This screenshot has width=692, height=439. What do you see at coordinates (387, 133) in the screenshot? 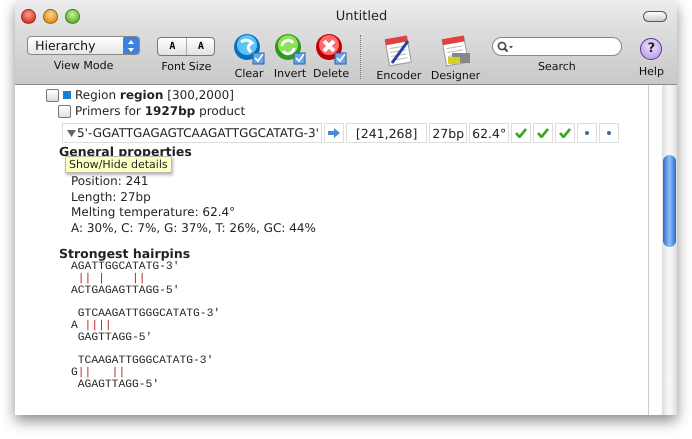
I see `range-cell: [241,268]` at bounding box center [387, 133].